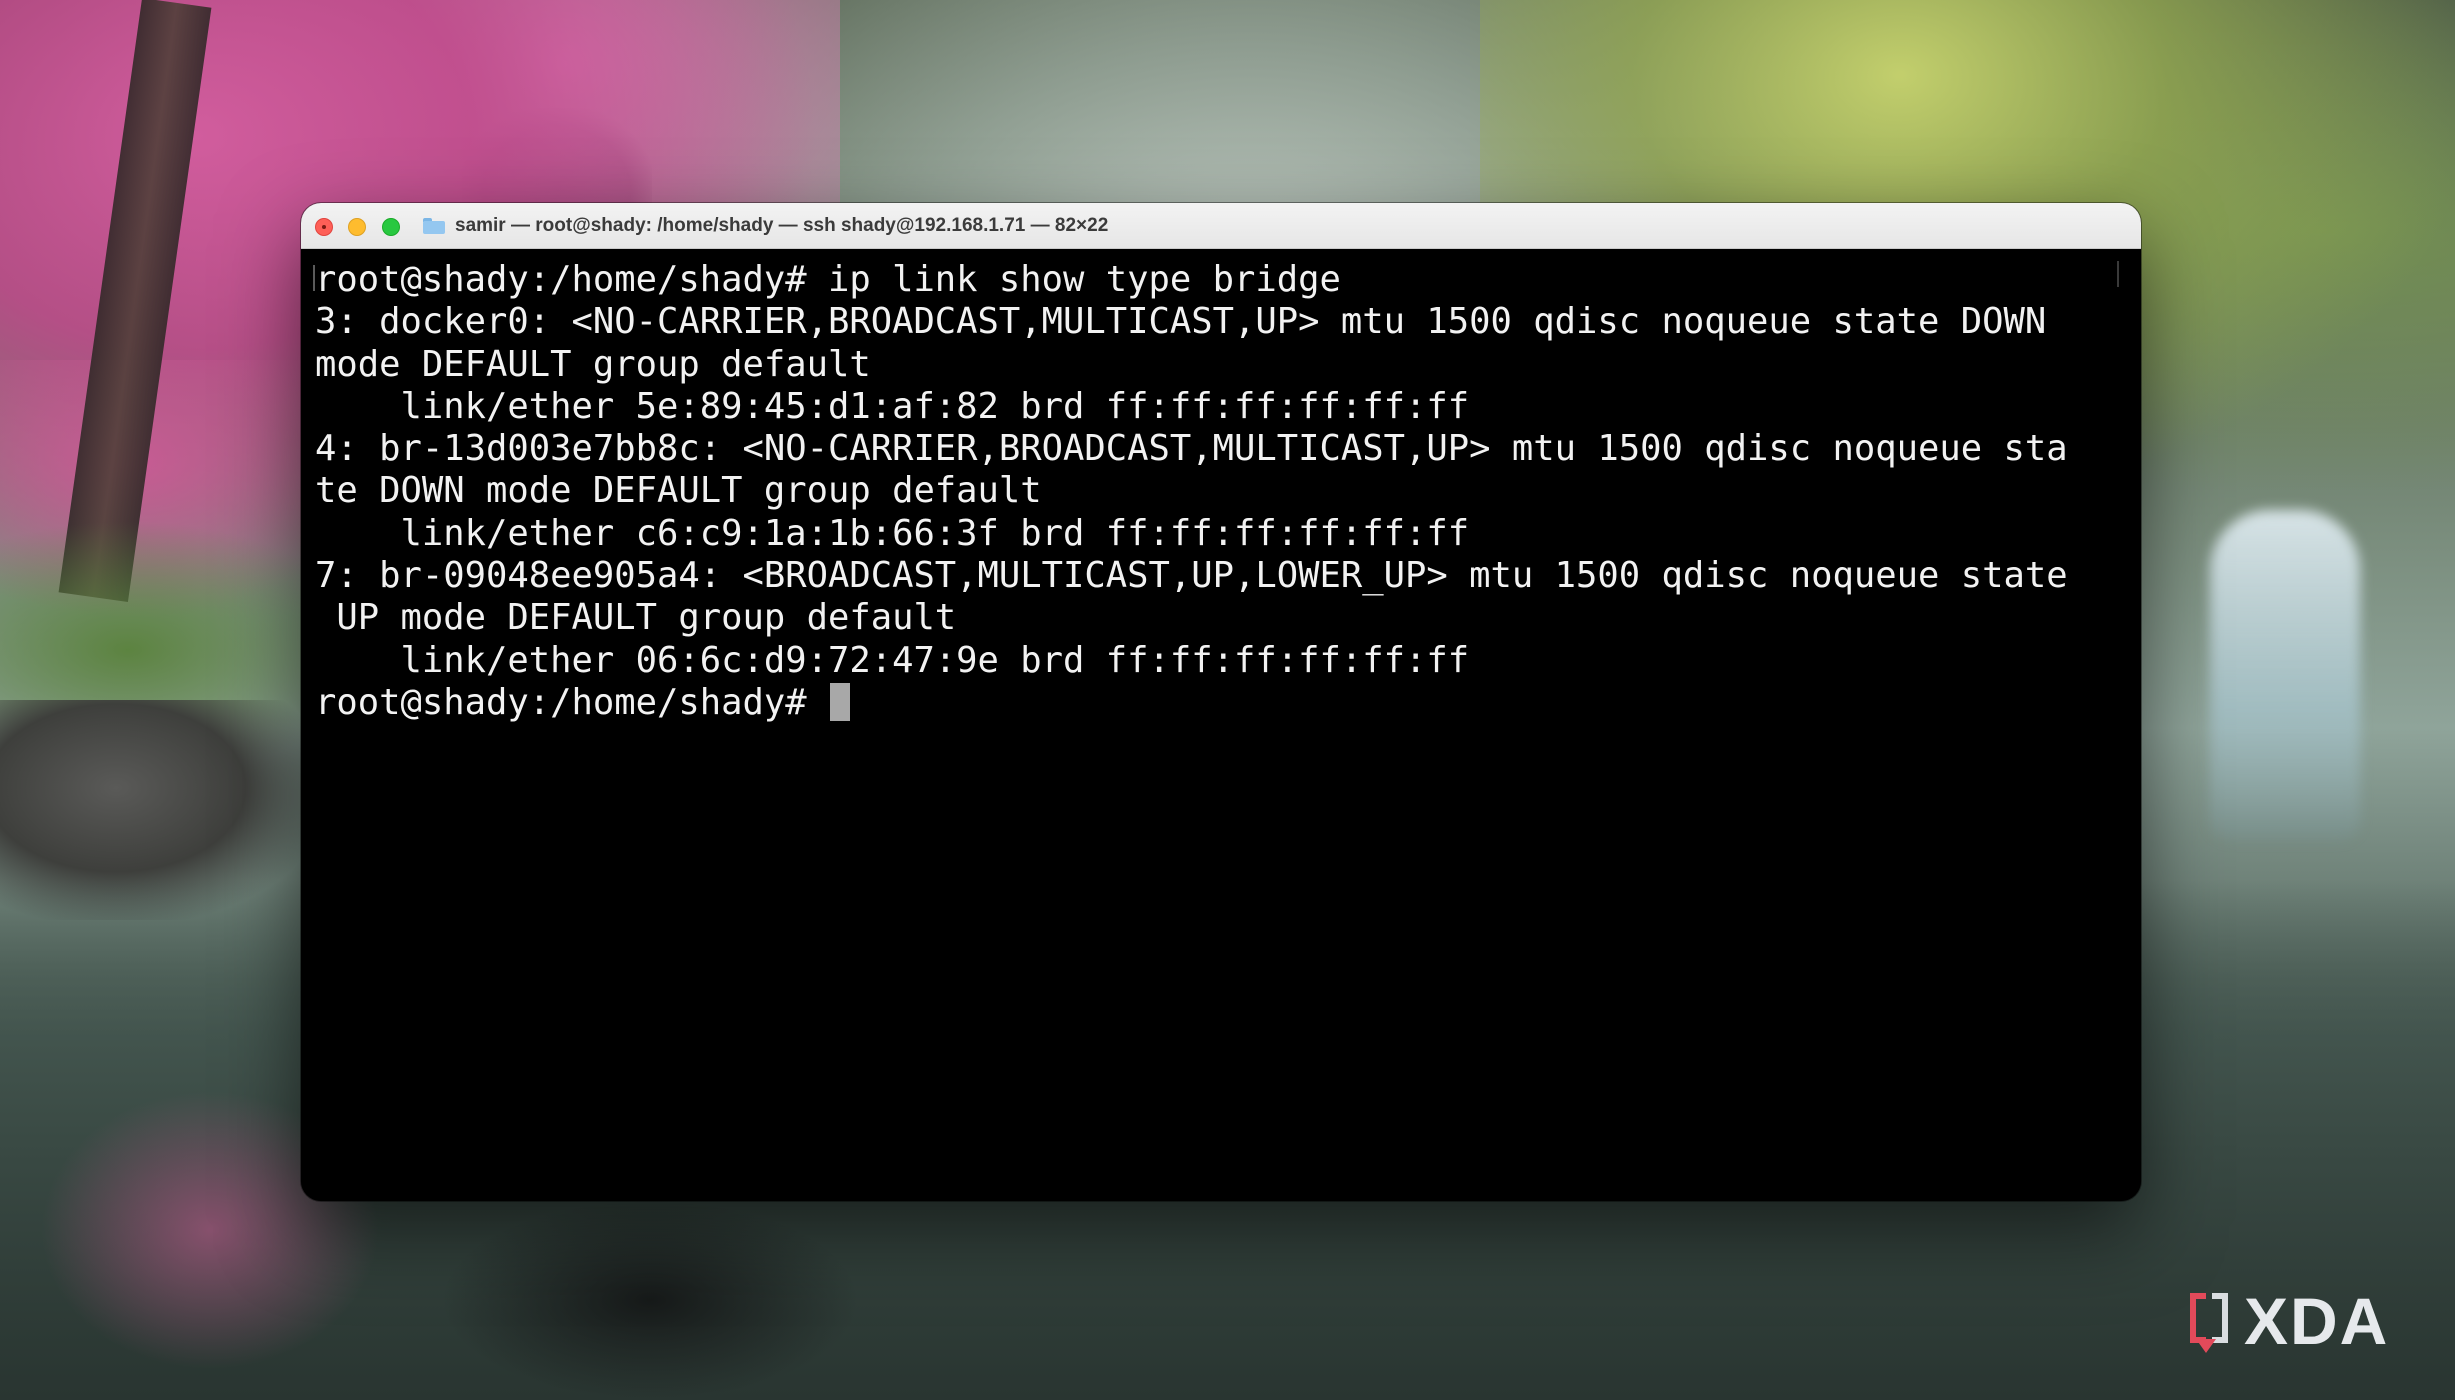 This screenshot has height=1400, width=2455. I want to click on minimize-button, so click(357, 227).